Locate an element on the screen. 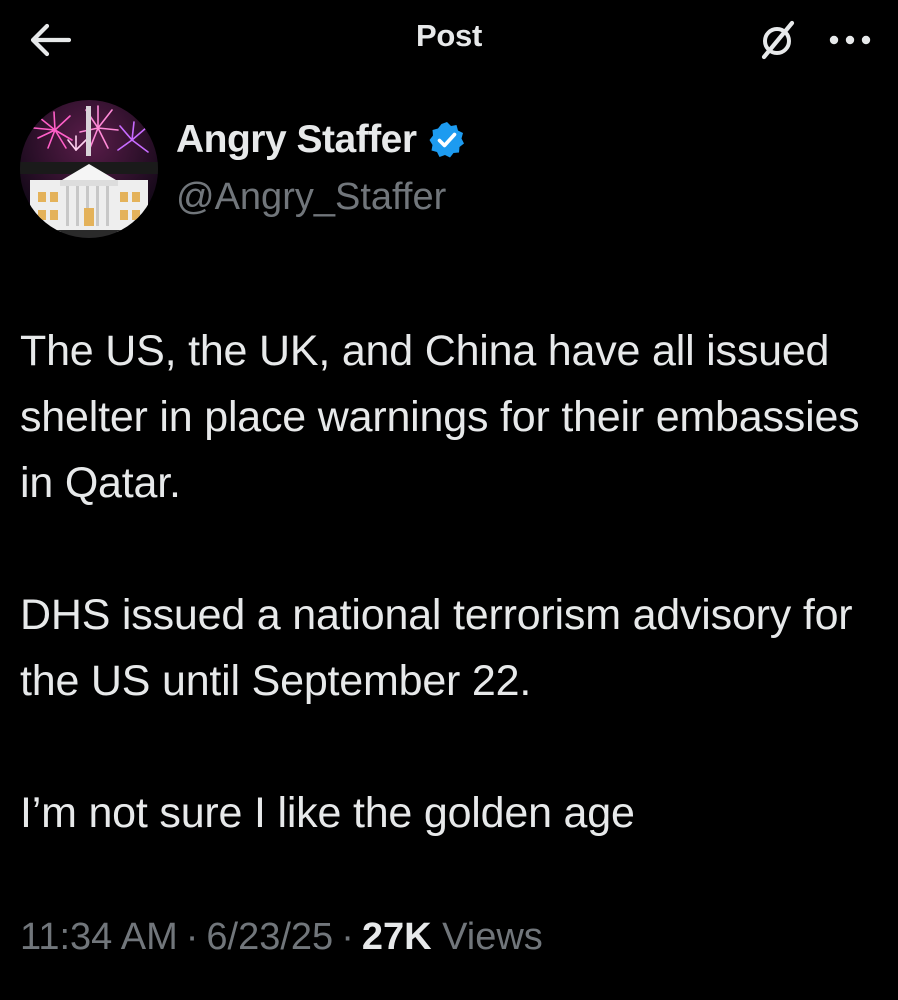 The image size is (898, 1000). verified-badge-icon is located at coordinates (447, 140).